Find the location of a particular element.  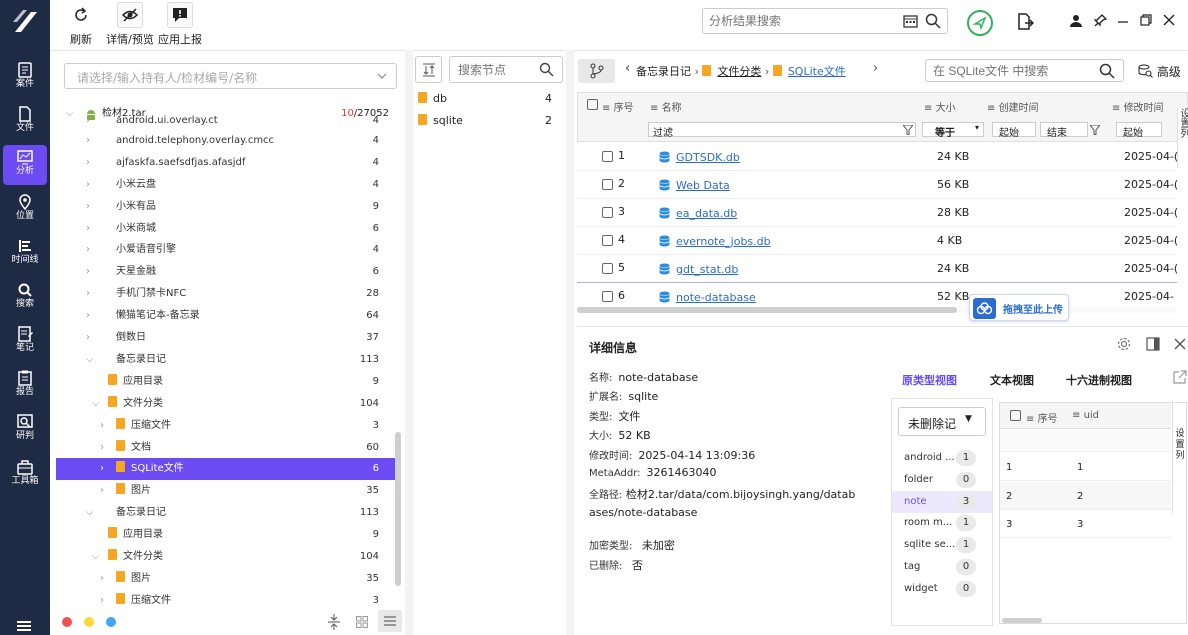

record-row: 11 is located at coordinates (1085, 467).